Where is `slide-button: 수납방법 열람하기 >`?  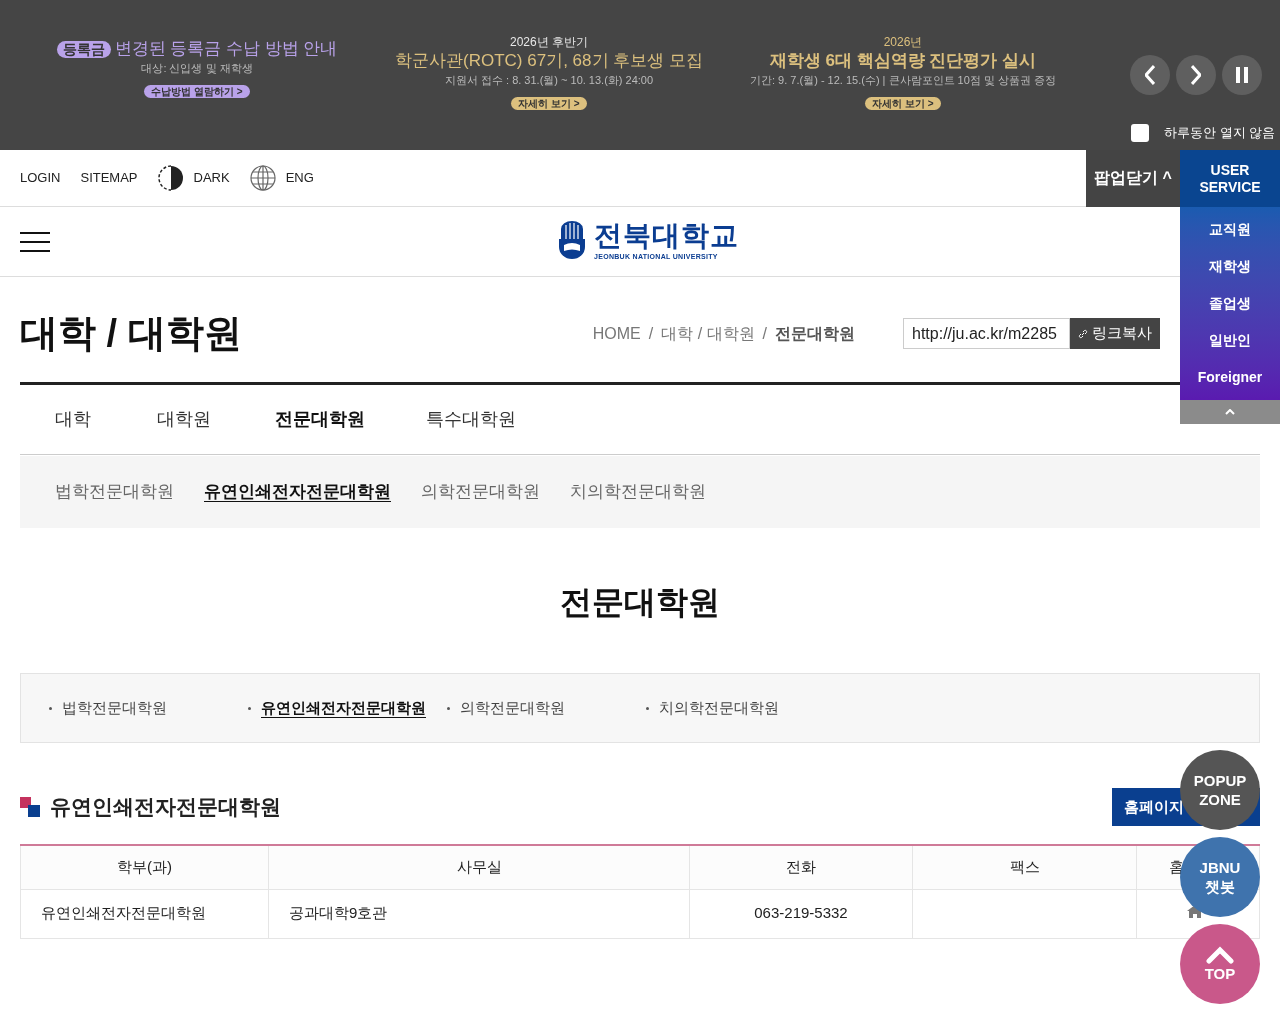
slide-button: 수납방법 열람하기 > is located at coordinates (197, 91).